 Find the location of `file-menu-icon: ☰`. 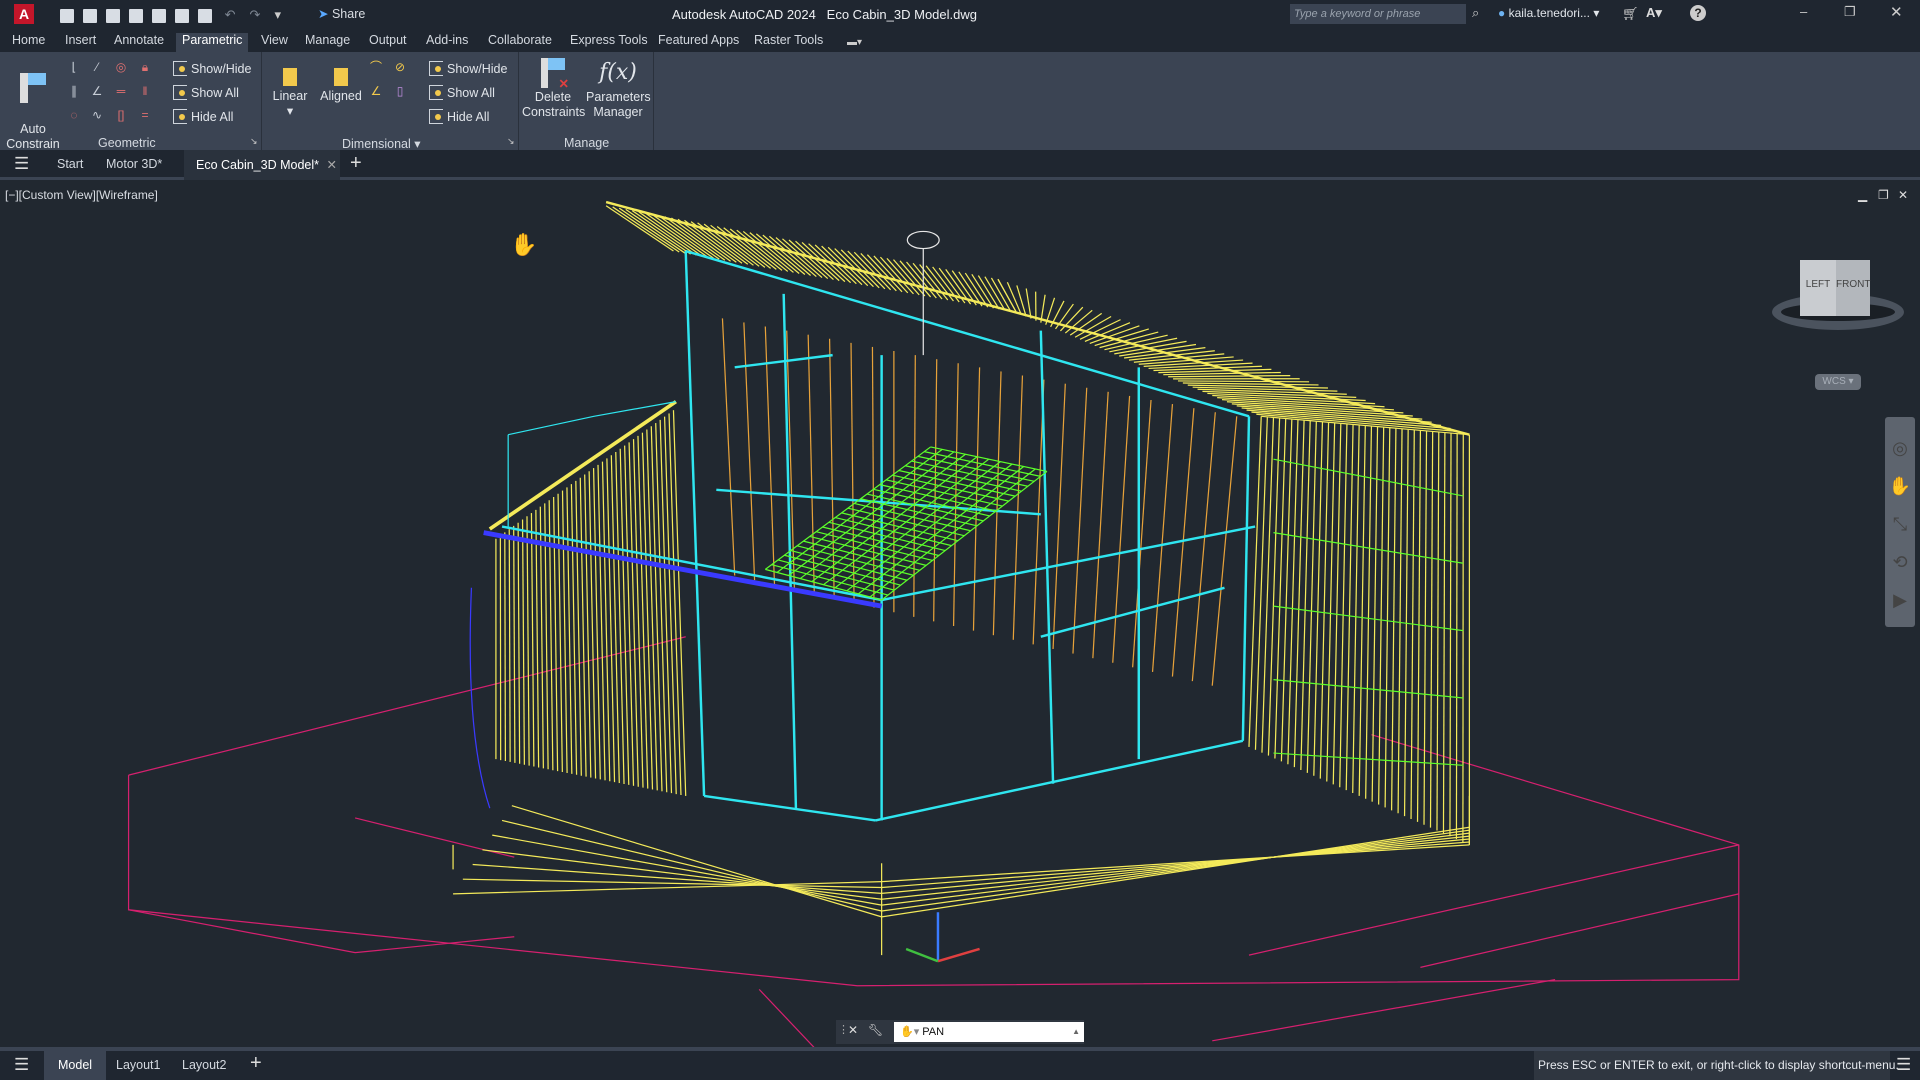

file-menu-icon: ☰ is located at coordinates (21, 164).